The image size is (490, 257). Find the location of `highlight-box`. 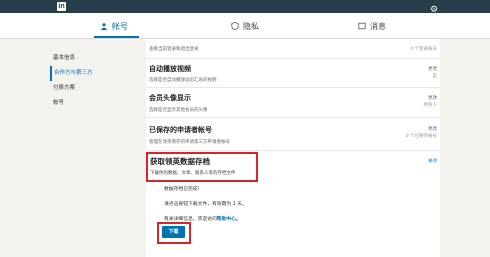

highlight-box is located at coordinates (202, 167).